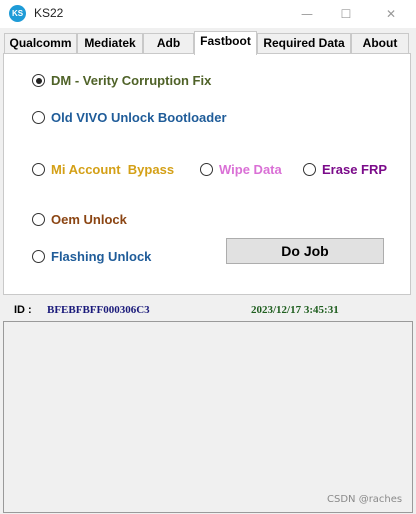  I want to click on id-label: ID :, so click(23, 310).